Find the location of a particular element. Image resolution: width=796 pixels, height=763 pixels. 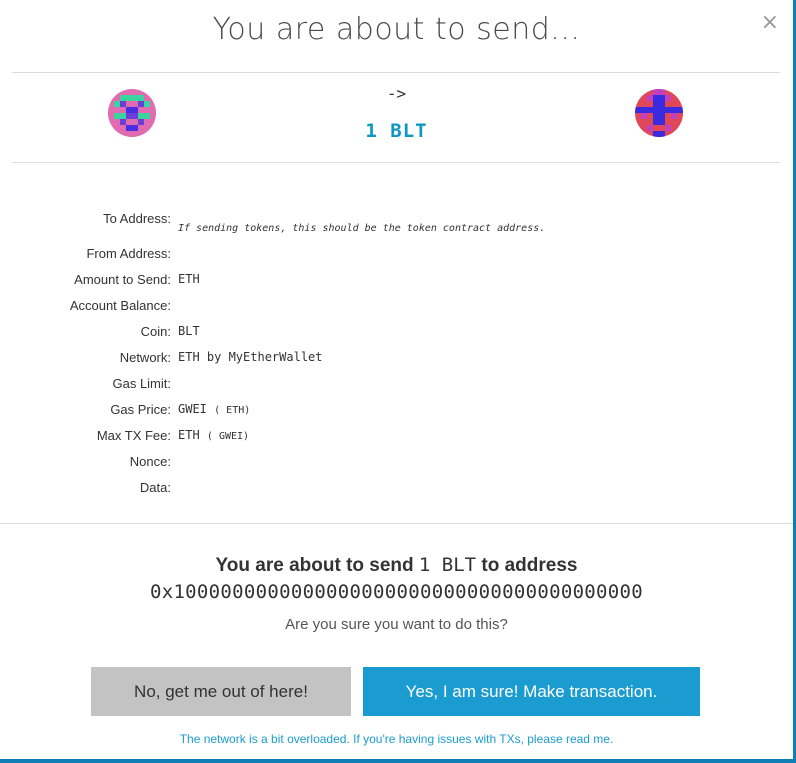

max-fee-unit: ETH is located at coordinates (189, 435).